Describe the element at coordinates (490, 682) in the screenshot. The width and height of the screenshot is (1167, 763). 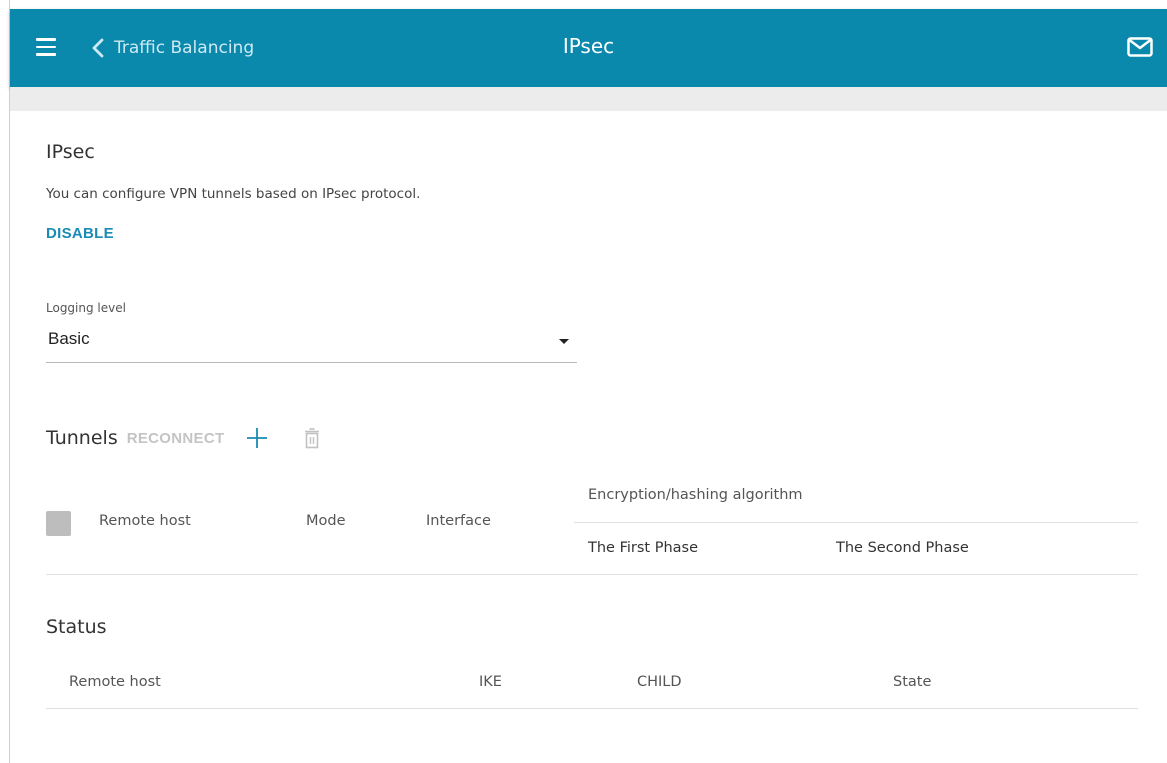
I see `status-column-ike: IKE` at that location.